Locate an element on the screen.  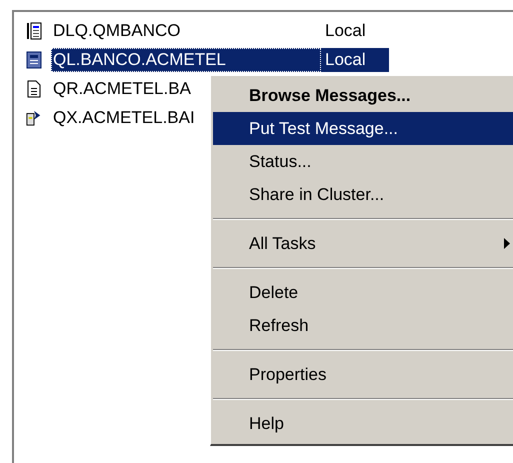
menu-item: Delete is located at coordinates (363, 292).